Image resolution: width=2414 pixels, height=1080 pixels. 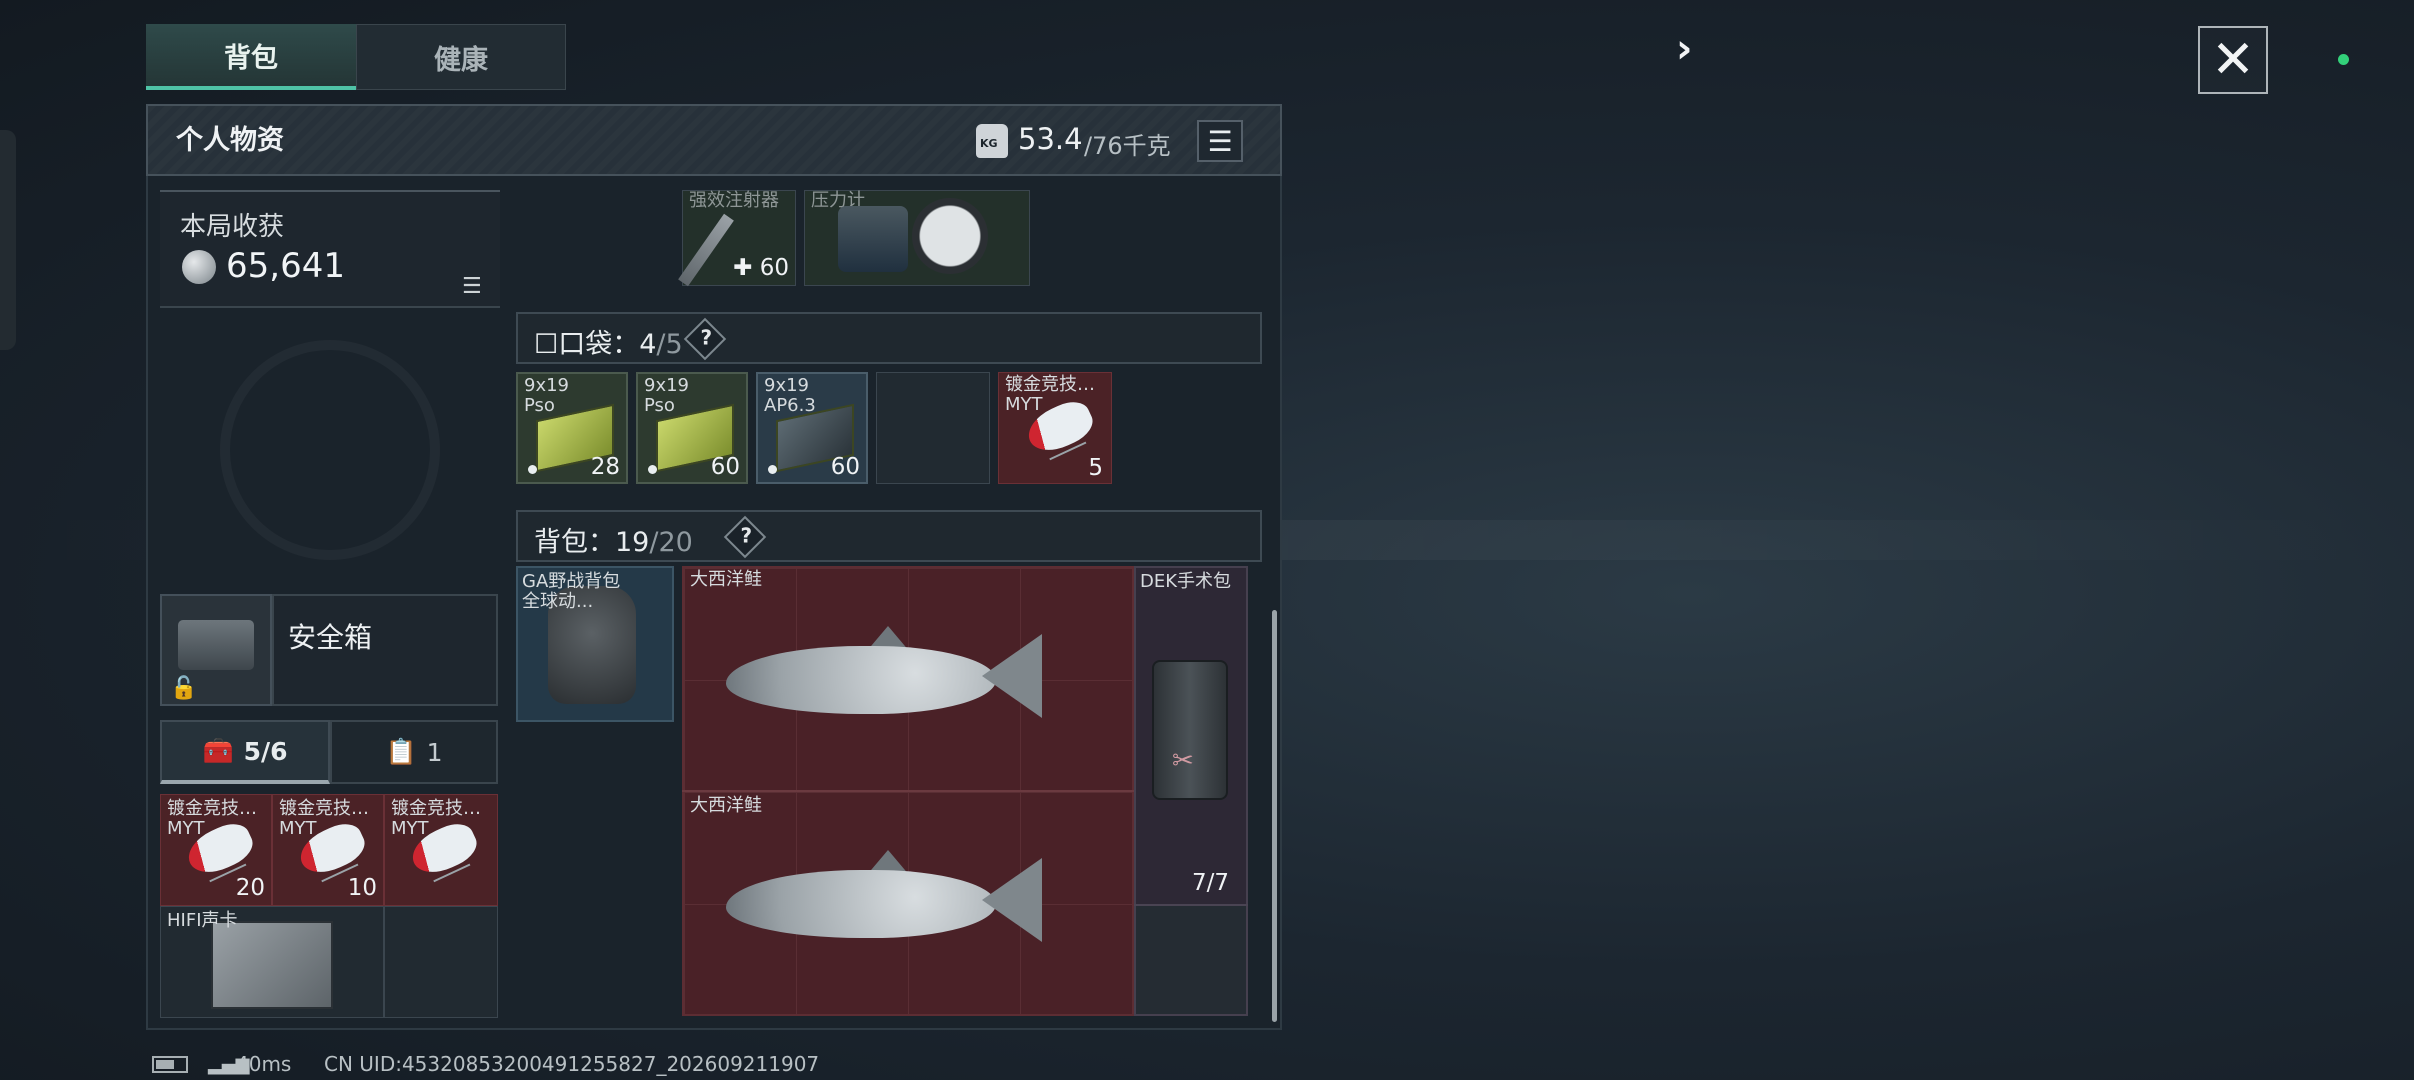 I want to click on inventory-scrollbar, so click(x=1274, y=816).